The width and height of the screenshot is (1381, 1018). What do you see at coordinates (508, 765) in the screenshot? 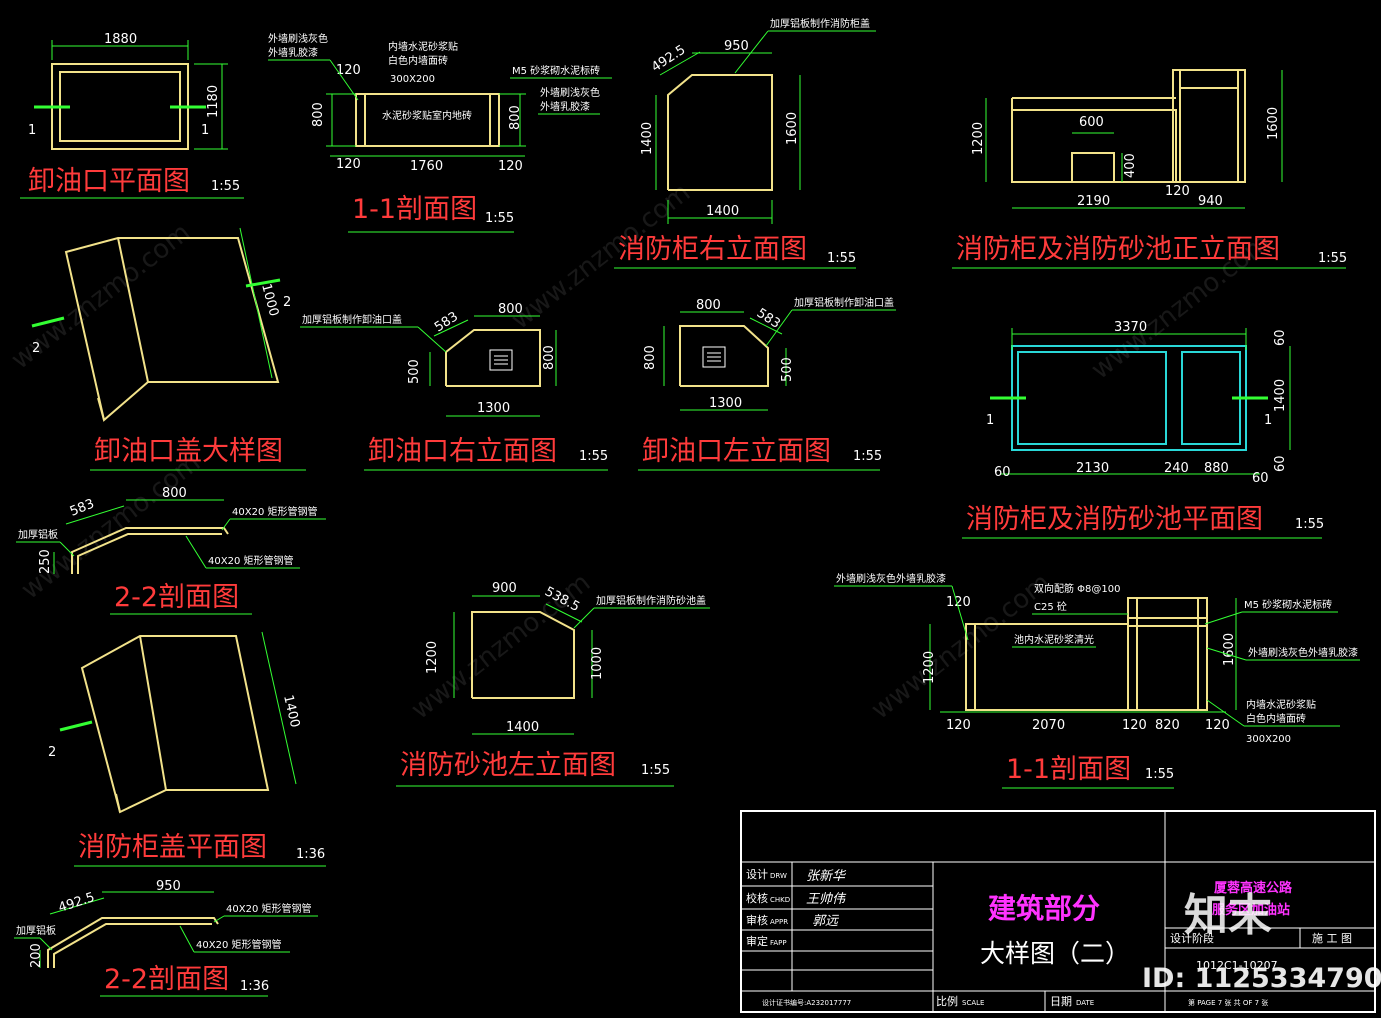
I see `drawing-title: 消防砂池左立面图` at bounding box center [508, 765].